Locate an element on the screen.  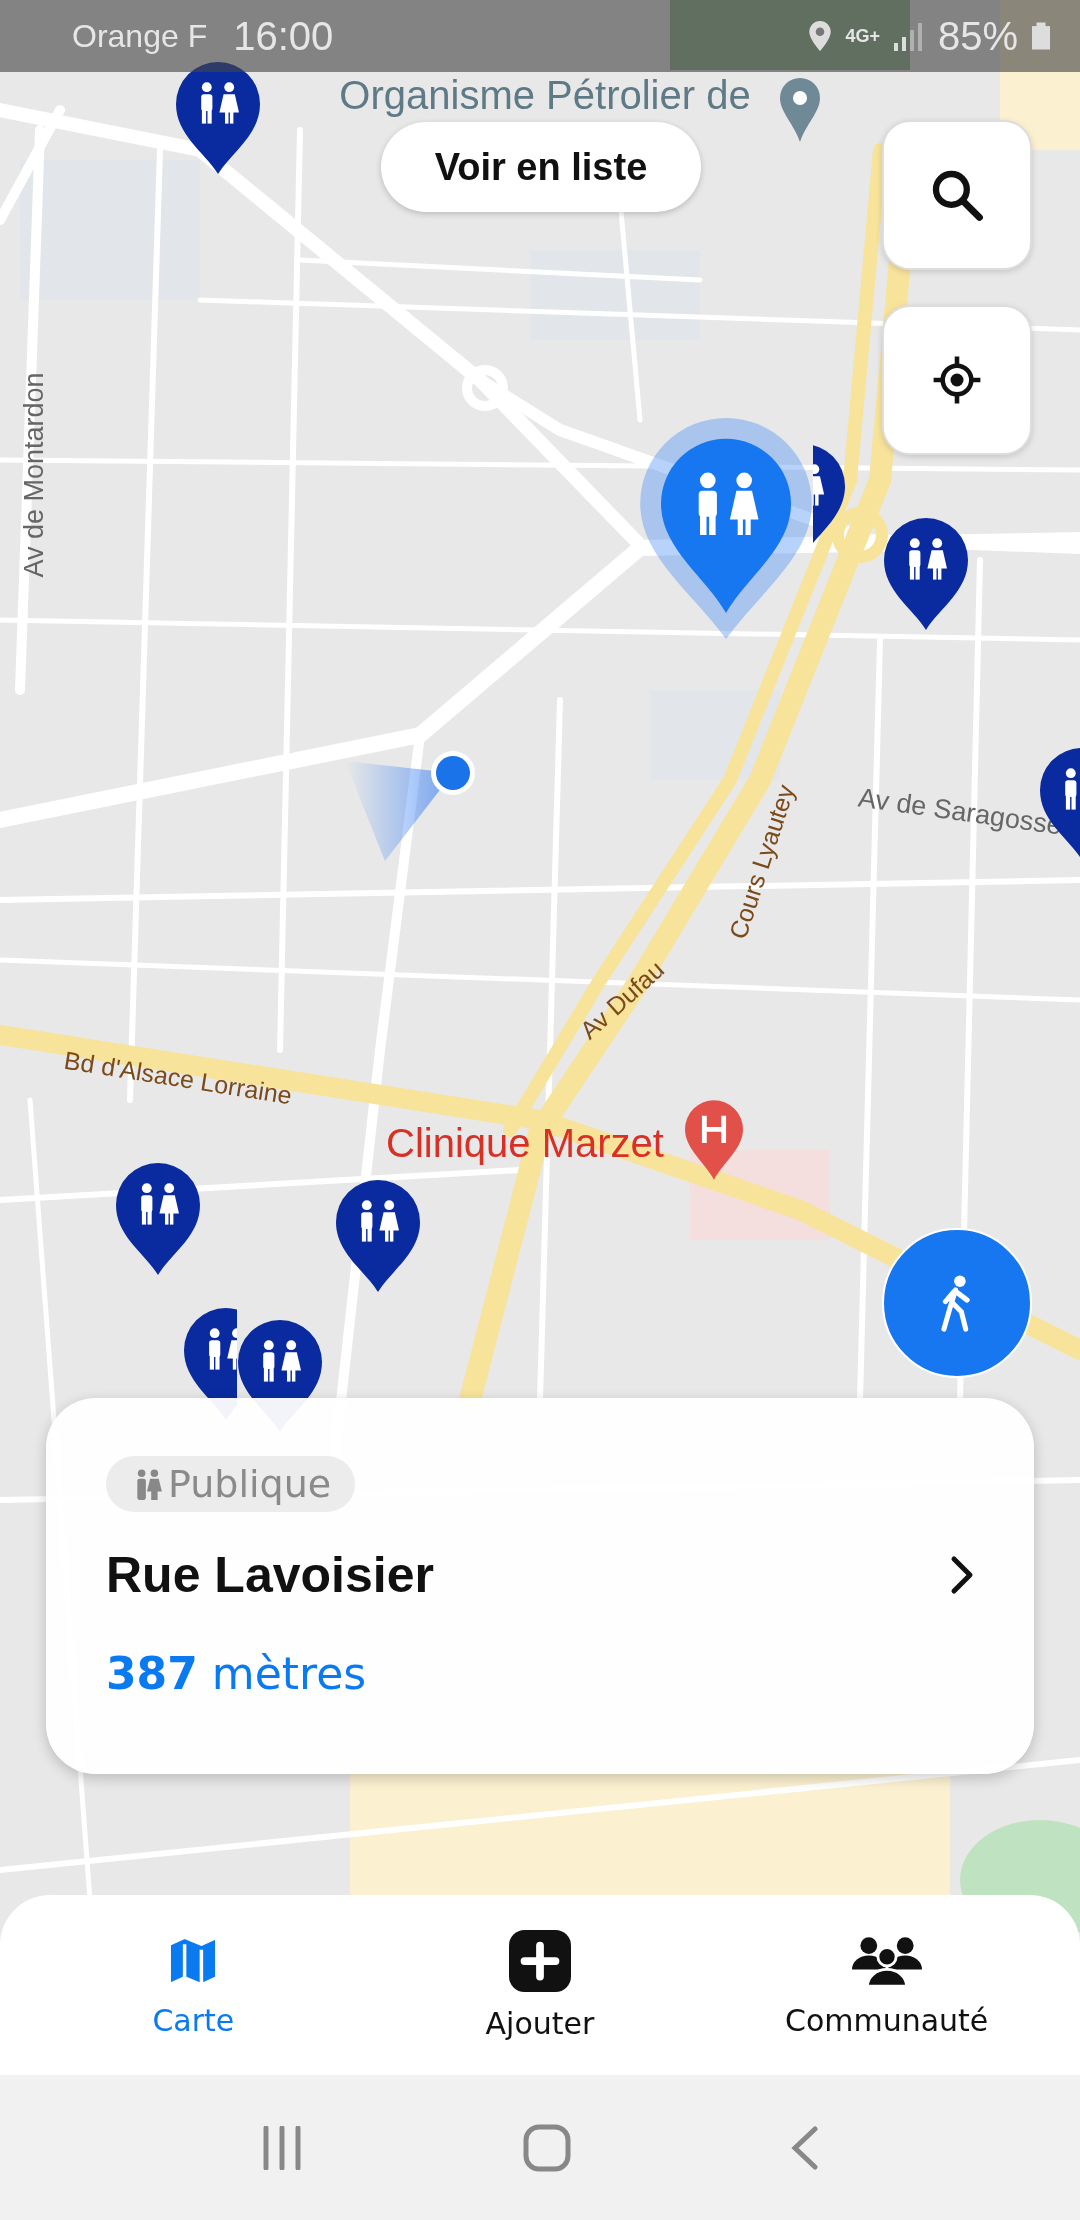
nav-tab: Ajouter is located at coordinates (540, 1985).